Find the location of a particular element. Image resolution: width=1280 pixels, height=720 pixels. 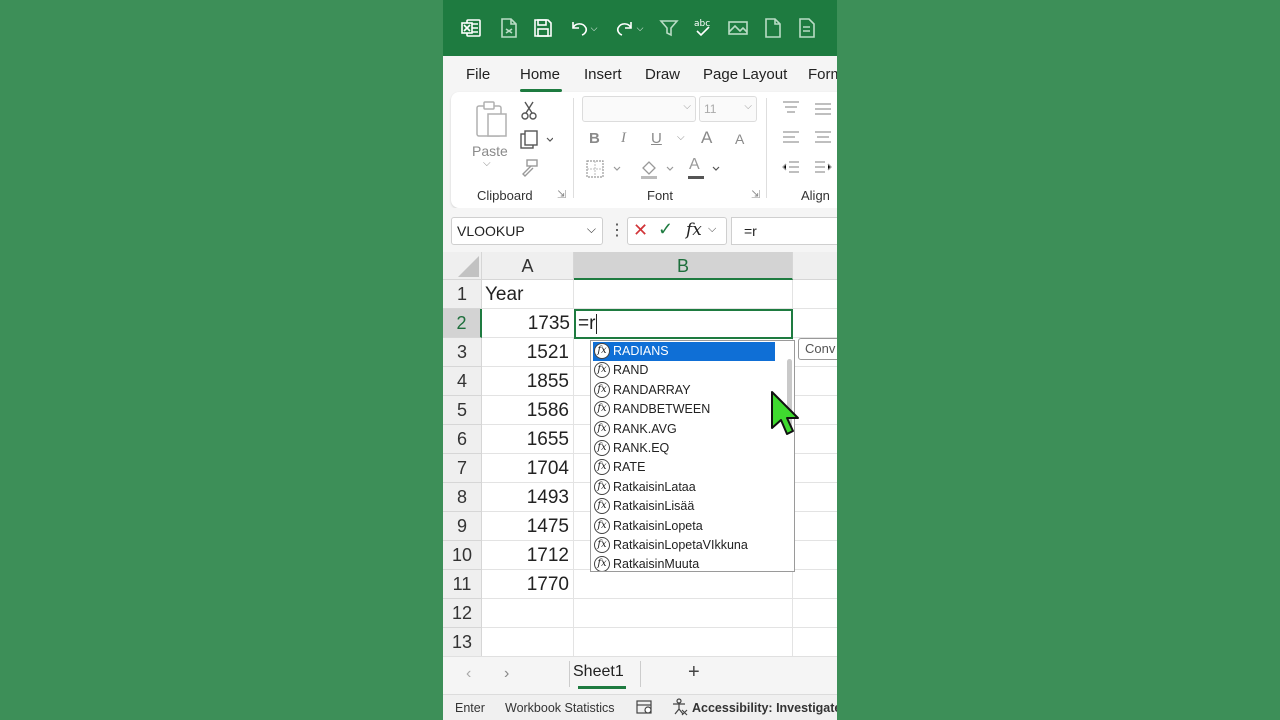

tab-page-layout: Page Layout is located at coordinates (745, 74).